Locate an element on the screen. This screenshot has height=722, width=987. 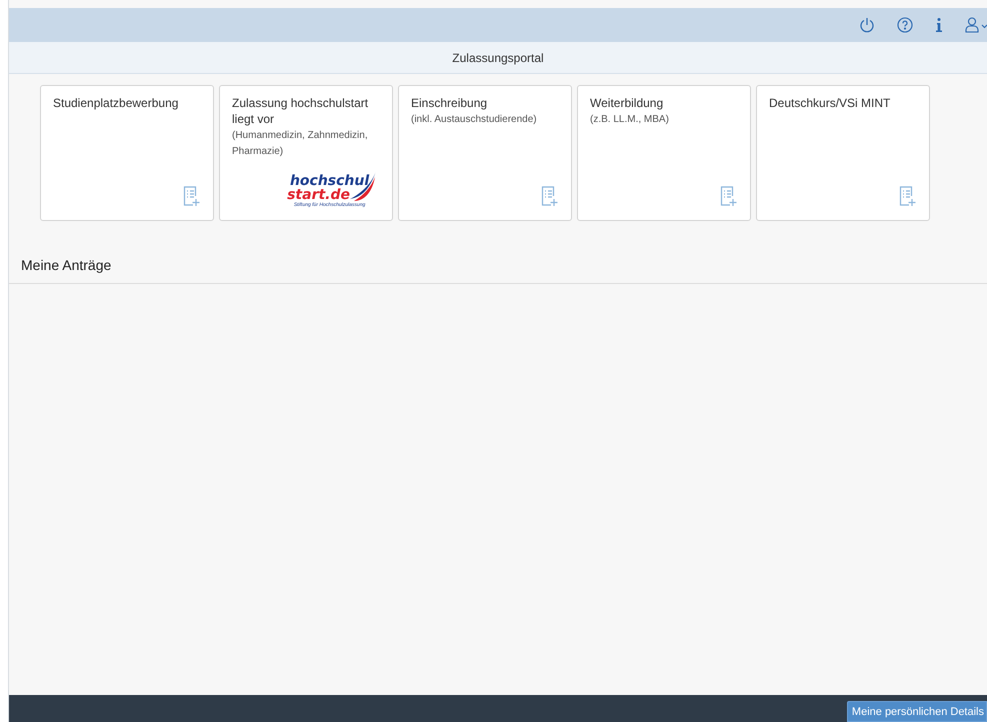
tile-title: Deutschkurs/VSi MINT is located at coordinates (830, 103).